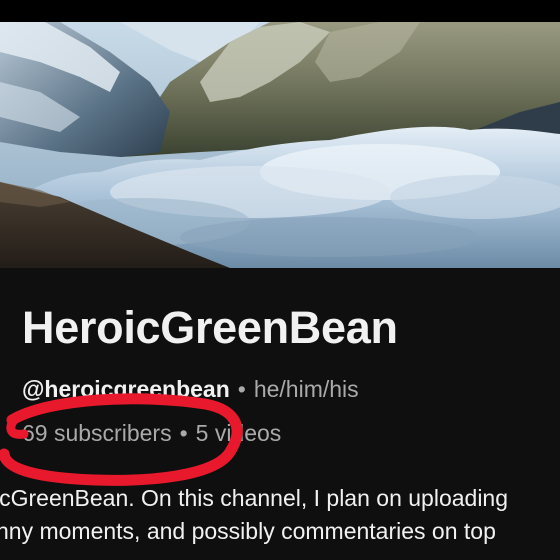 The height and width of the screenshot is (560, 560). Describe the element at coordinates (306, 389) in the screenshot. I see `channel-pronouns: he/him/his` at that location.